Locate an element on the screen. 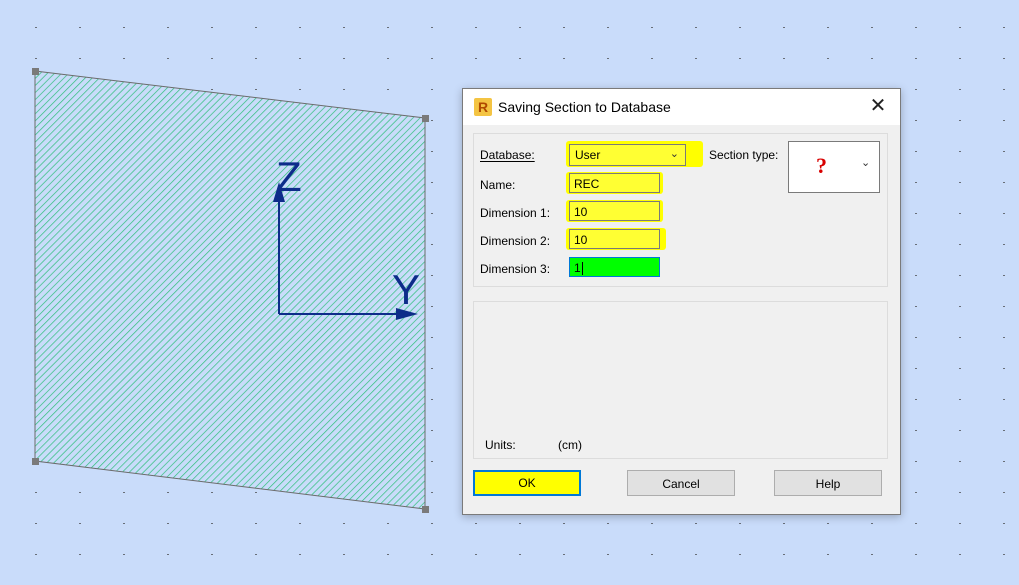 The image size is (1019, 585). section-preview-panel: Units: (cm) is located at coordinates (680, 380).